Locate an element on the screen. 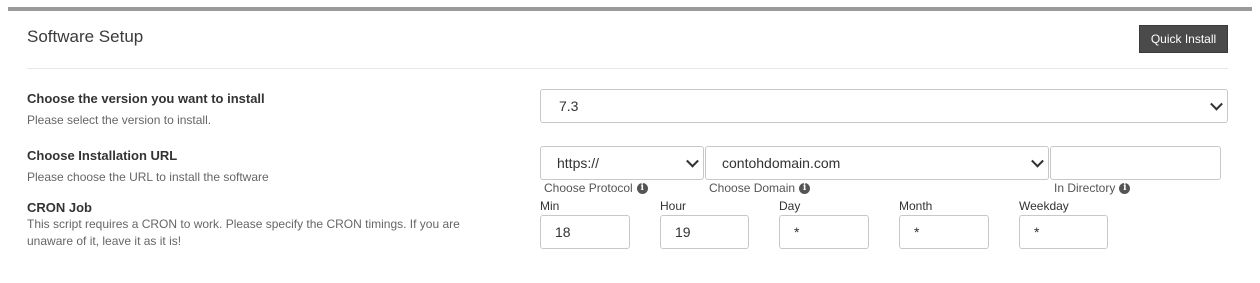 Image resolution: width=1260 pixels, height=283 pixels. protocol-select: https:// is located at coordinates (622, 163).